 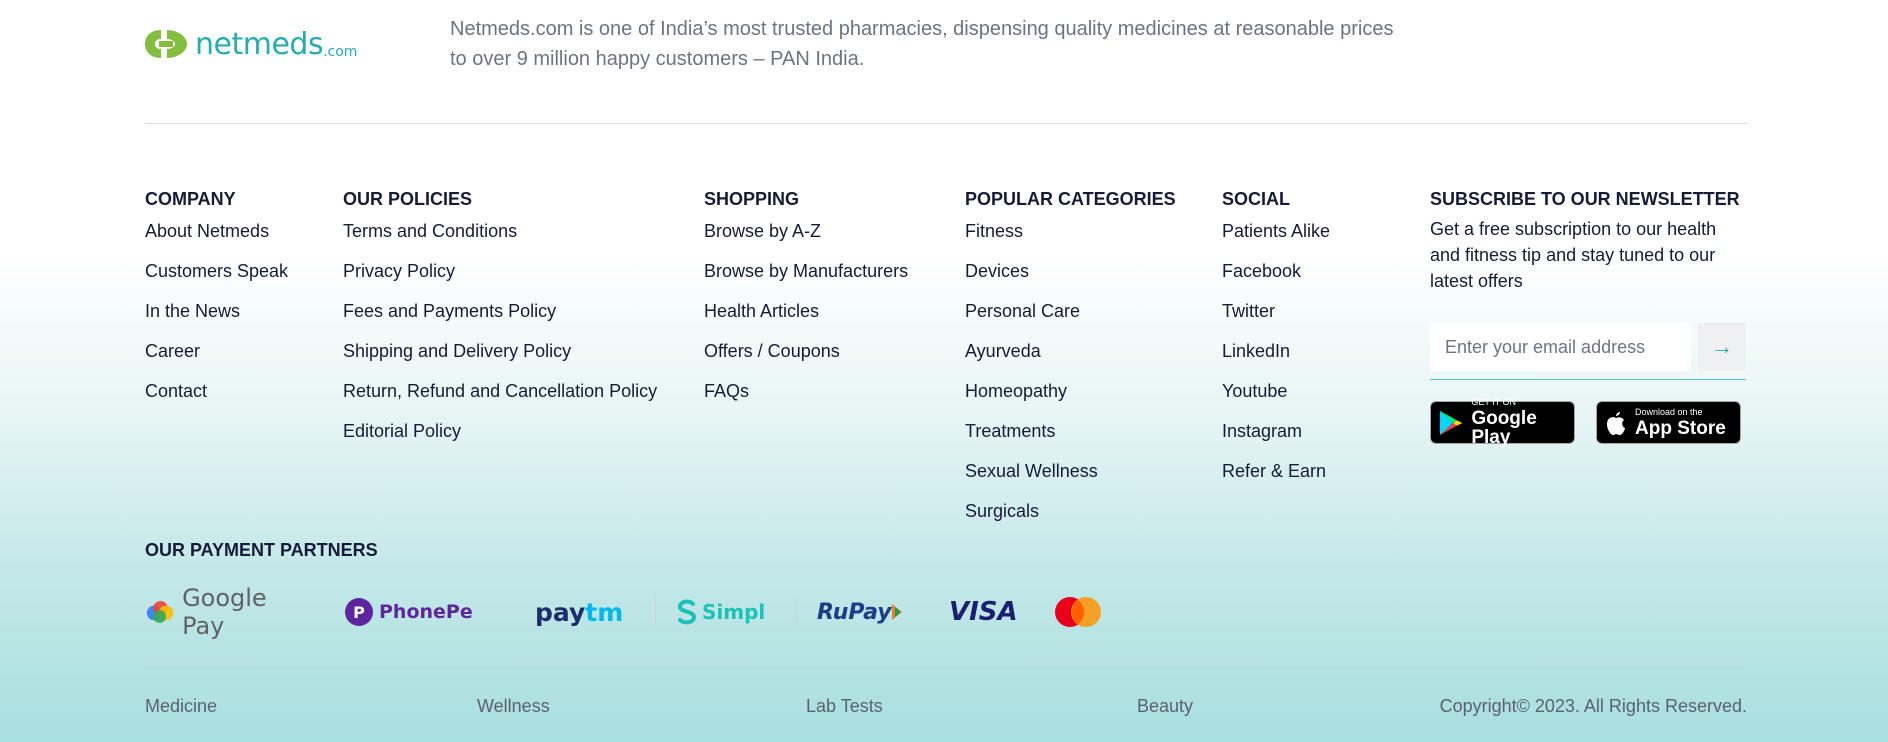 I want to click on mastercard-logo, so click(x=1078, y=612).